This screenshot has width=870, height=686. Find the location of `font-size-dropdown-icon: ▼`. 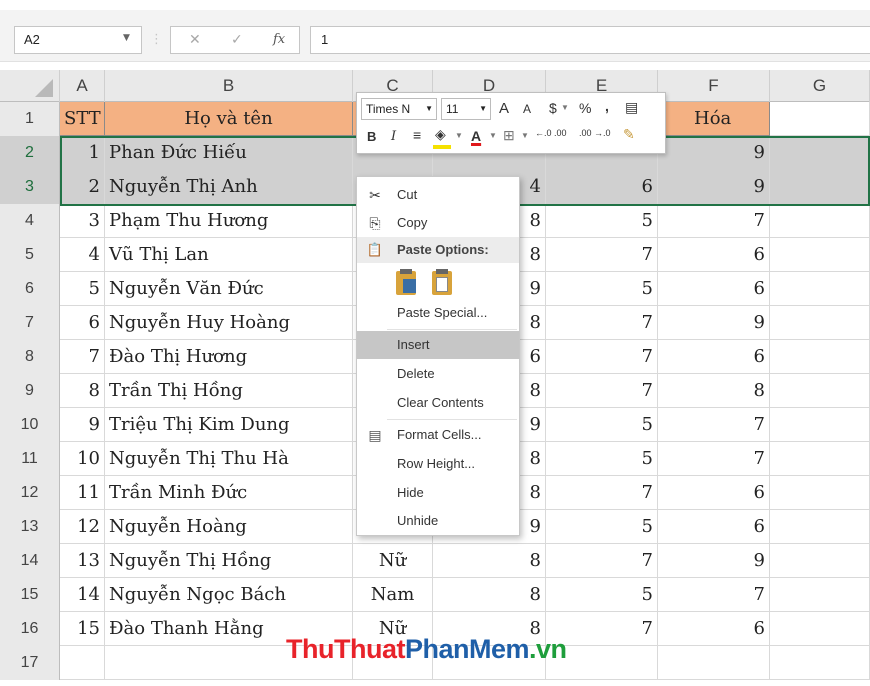

font-size-dropdown-icon: ▼ is located at coordinates (483, 109).